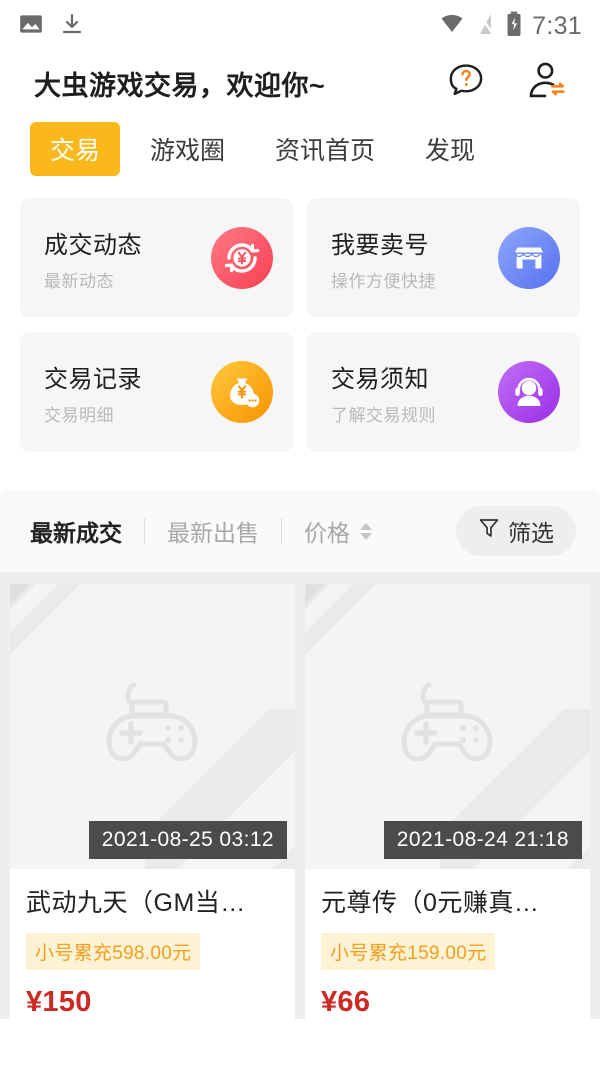  What do you see at coordinates (325, 149) in the screenshot?
I see `tab-news-home: 资讯首页` at bounding box center [325, 149].